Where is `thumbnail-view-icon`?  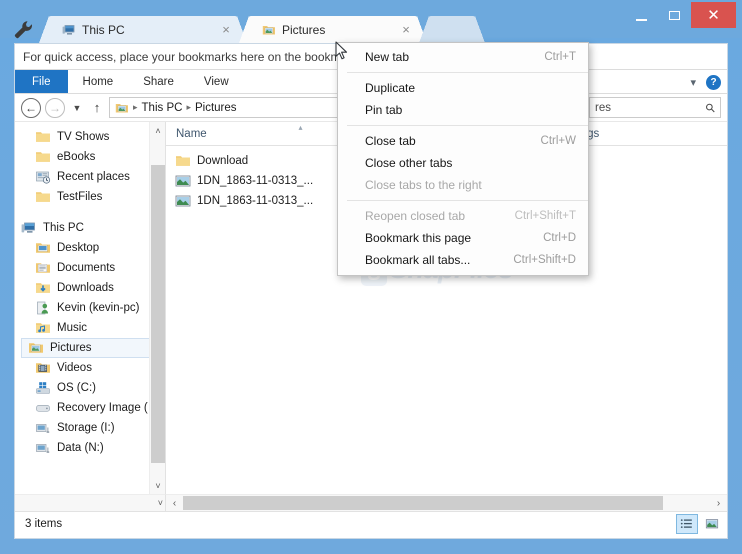
thumbnail-view-icon is located at coordinates (712, 524).